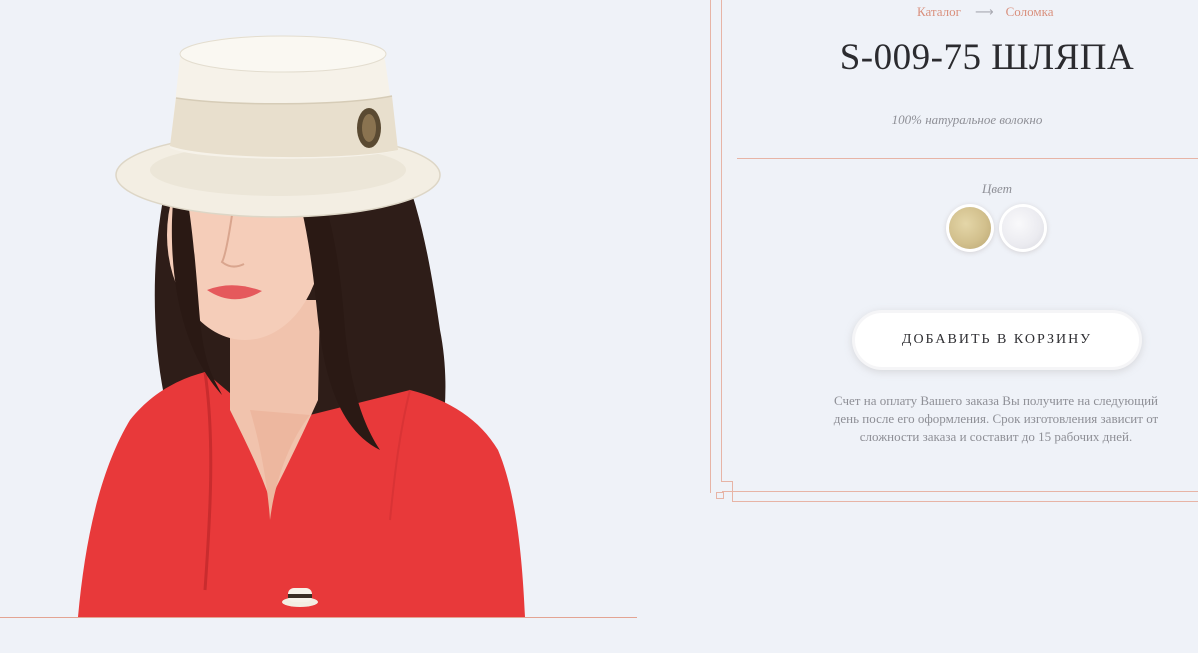  What do you see at coordinates (965, 501) in the screenshot?
I see `frame-bottom-outer` at bounding box center [965, 501].